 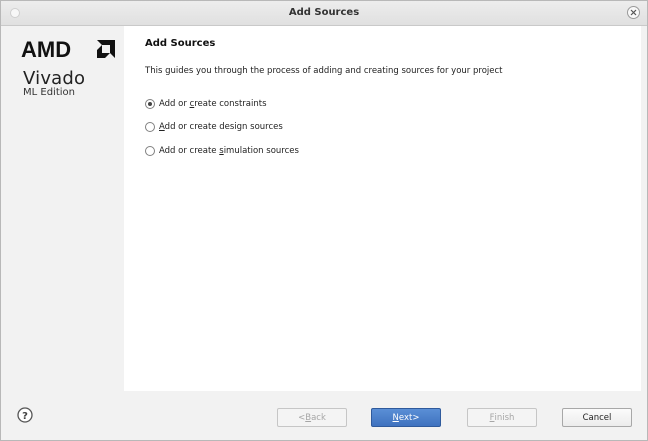 I want to click on dialog-footer: ? < Back Next > Finish Cancel, so click(x=324, y=415).